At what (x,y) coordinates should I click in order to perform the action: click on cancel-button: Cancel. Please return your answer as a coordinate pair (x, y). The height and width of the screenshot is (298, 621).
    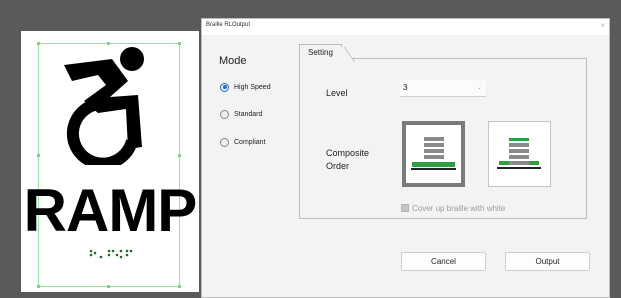
    Looking at the image, I should click on (443, 261).